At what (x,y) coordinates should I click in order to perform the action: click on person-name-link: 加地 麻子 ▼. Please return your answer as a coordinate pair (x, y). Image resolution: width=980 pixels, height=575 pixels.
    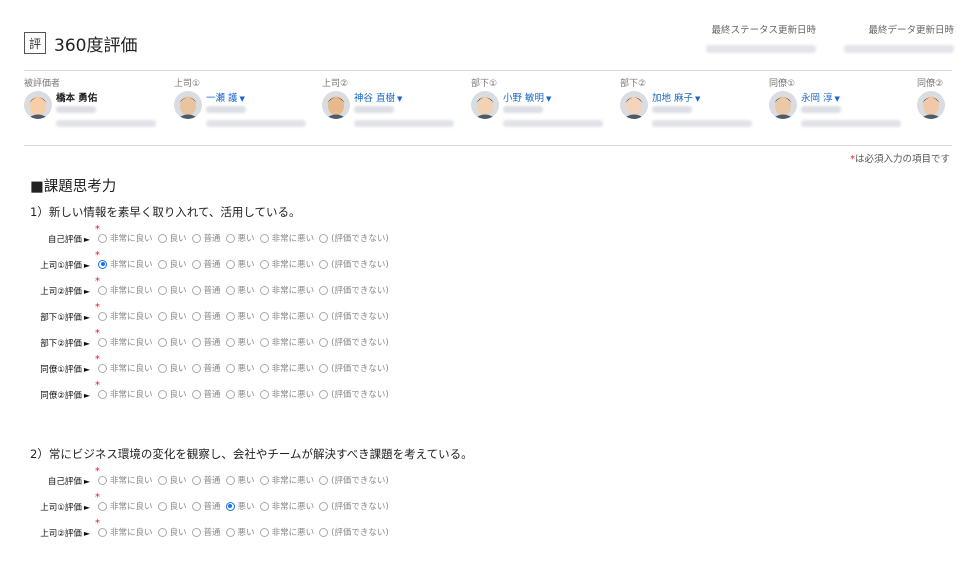
    Looking at the image, I should click on (676, 97).